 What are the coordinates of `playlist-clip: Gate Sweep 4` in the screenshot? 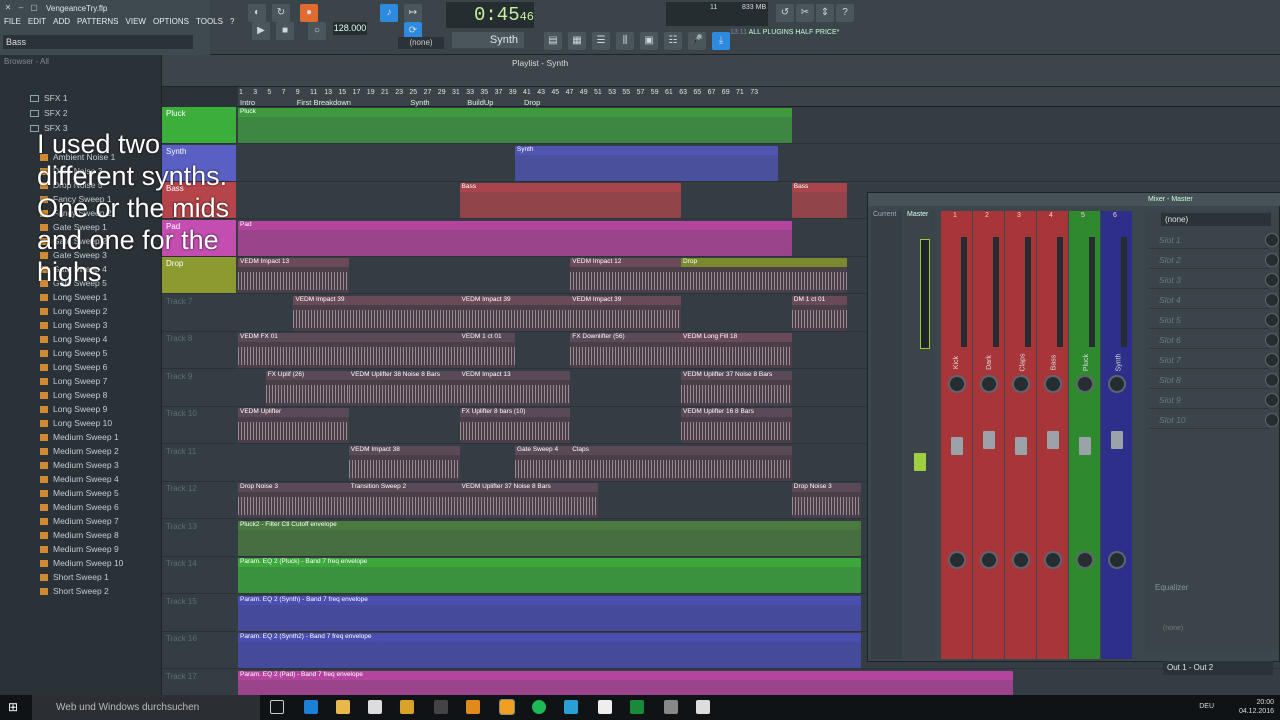 It's located at (542, 463).